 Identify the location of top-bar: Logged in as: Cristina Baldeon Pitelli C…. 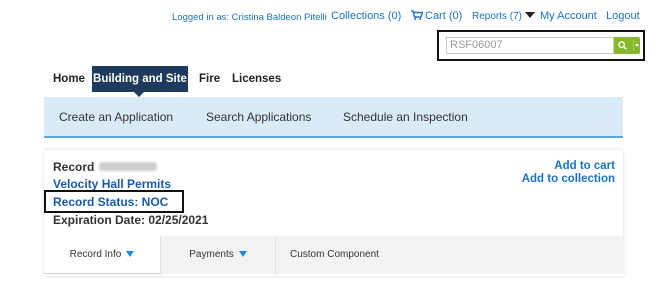
(326, 18).